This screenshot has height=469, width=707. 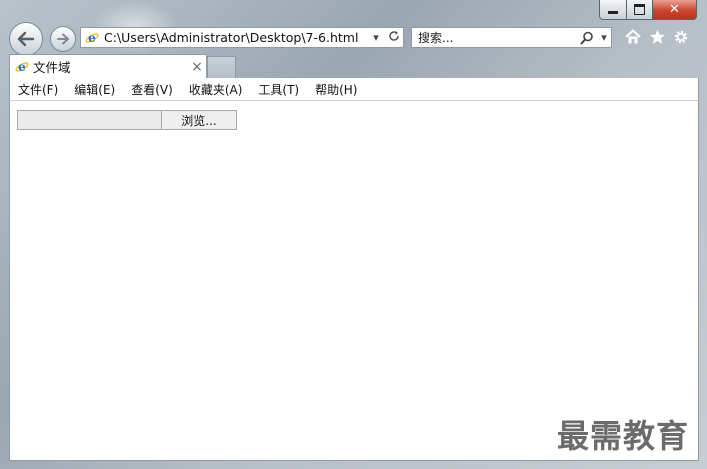 What do you see at coordinates (633, 37) in the screenshot?
I see `home-icon` at bounding box center [633, 37].